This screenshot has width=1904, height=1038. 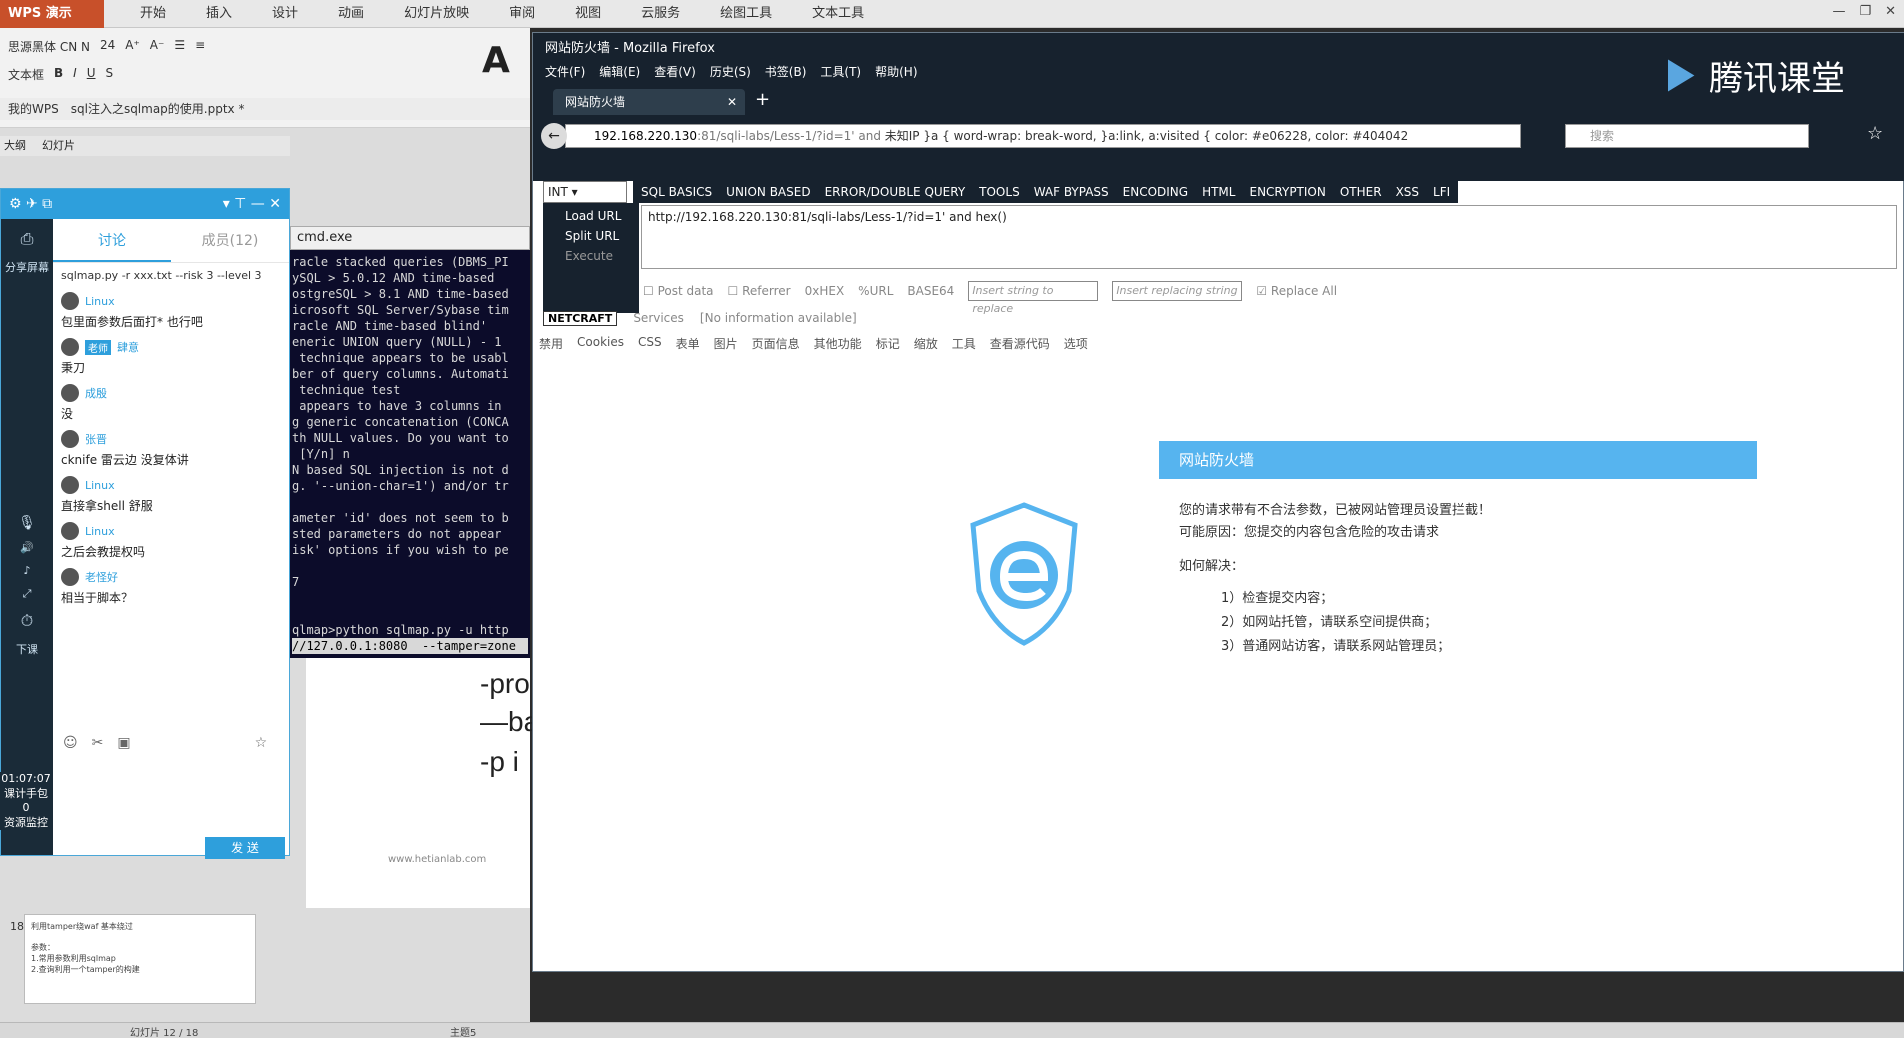 What do you see at coordinates (825, 291) in the screenshot?
I see `hex-button: 0xHEX` at bounding box center [825, 291].